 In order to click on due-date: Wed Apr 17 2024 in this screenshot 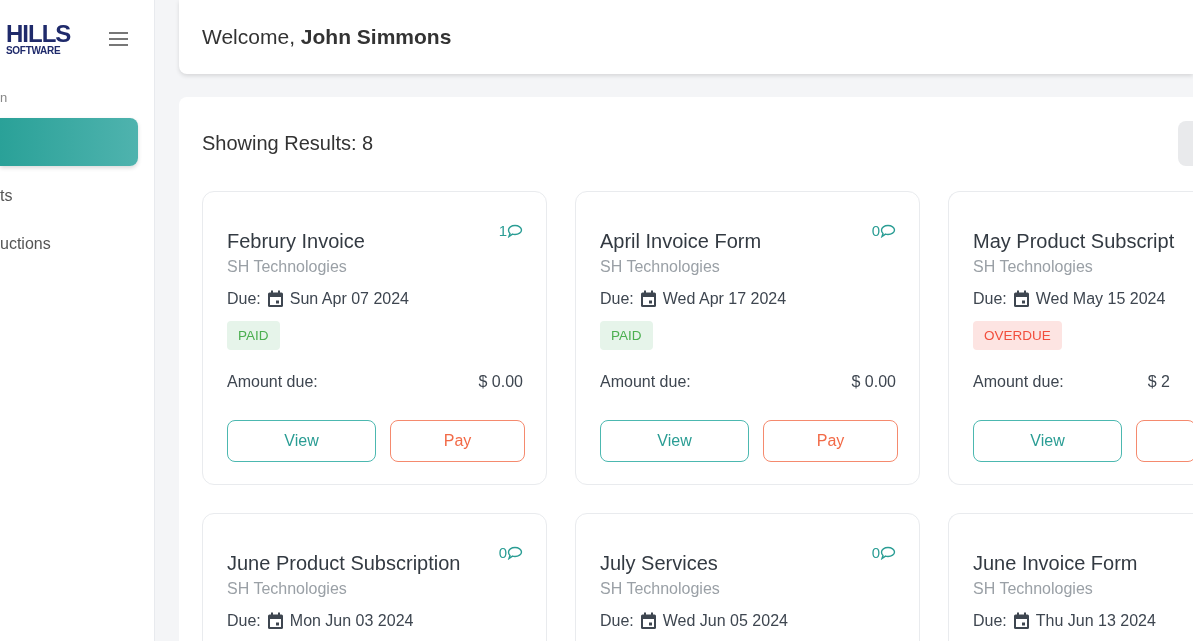, I will do `click(724, 299)`.